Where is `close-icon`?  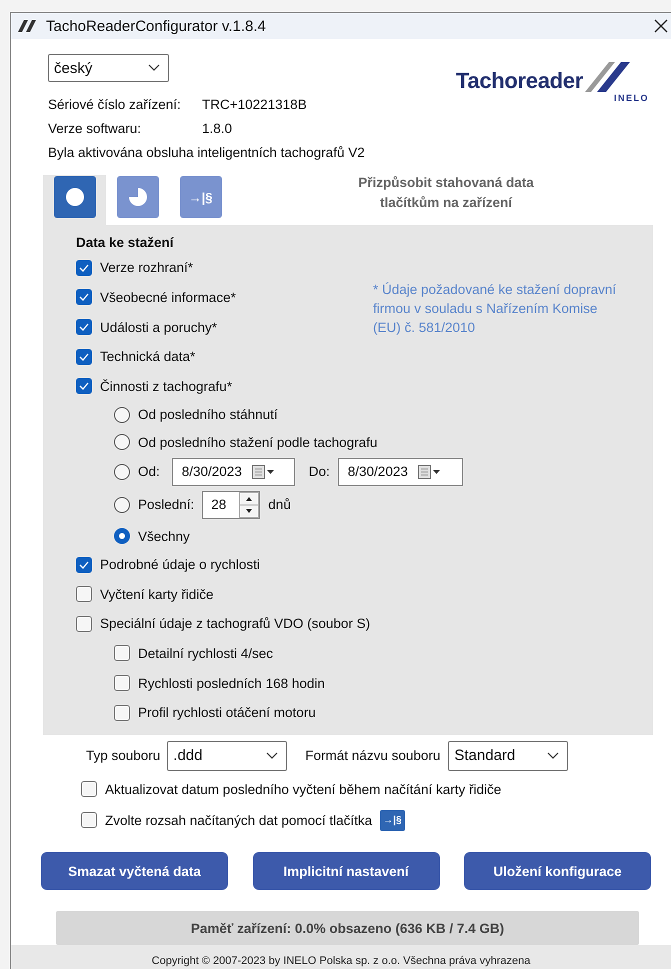 close-icon is located at coordinates (661, 26).